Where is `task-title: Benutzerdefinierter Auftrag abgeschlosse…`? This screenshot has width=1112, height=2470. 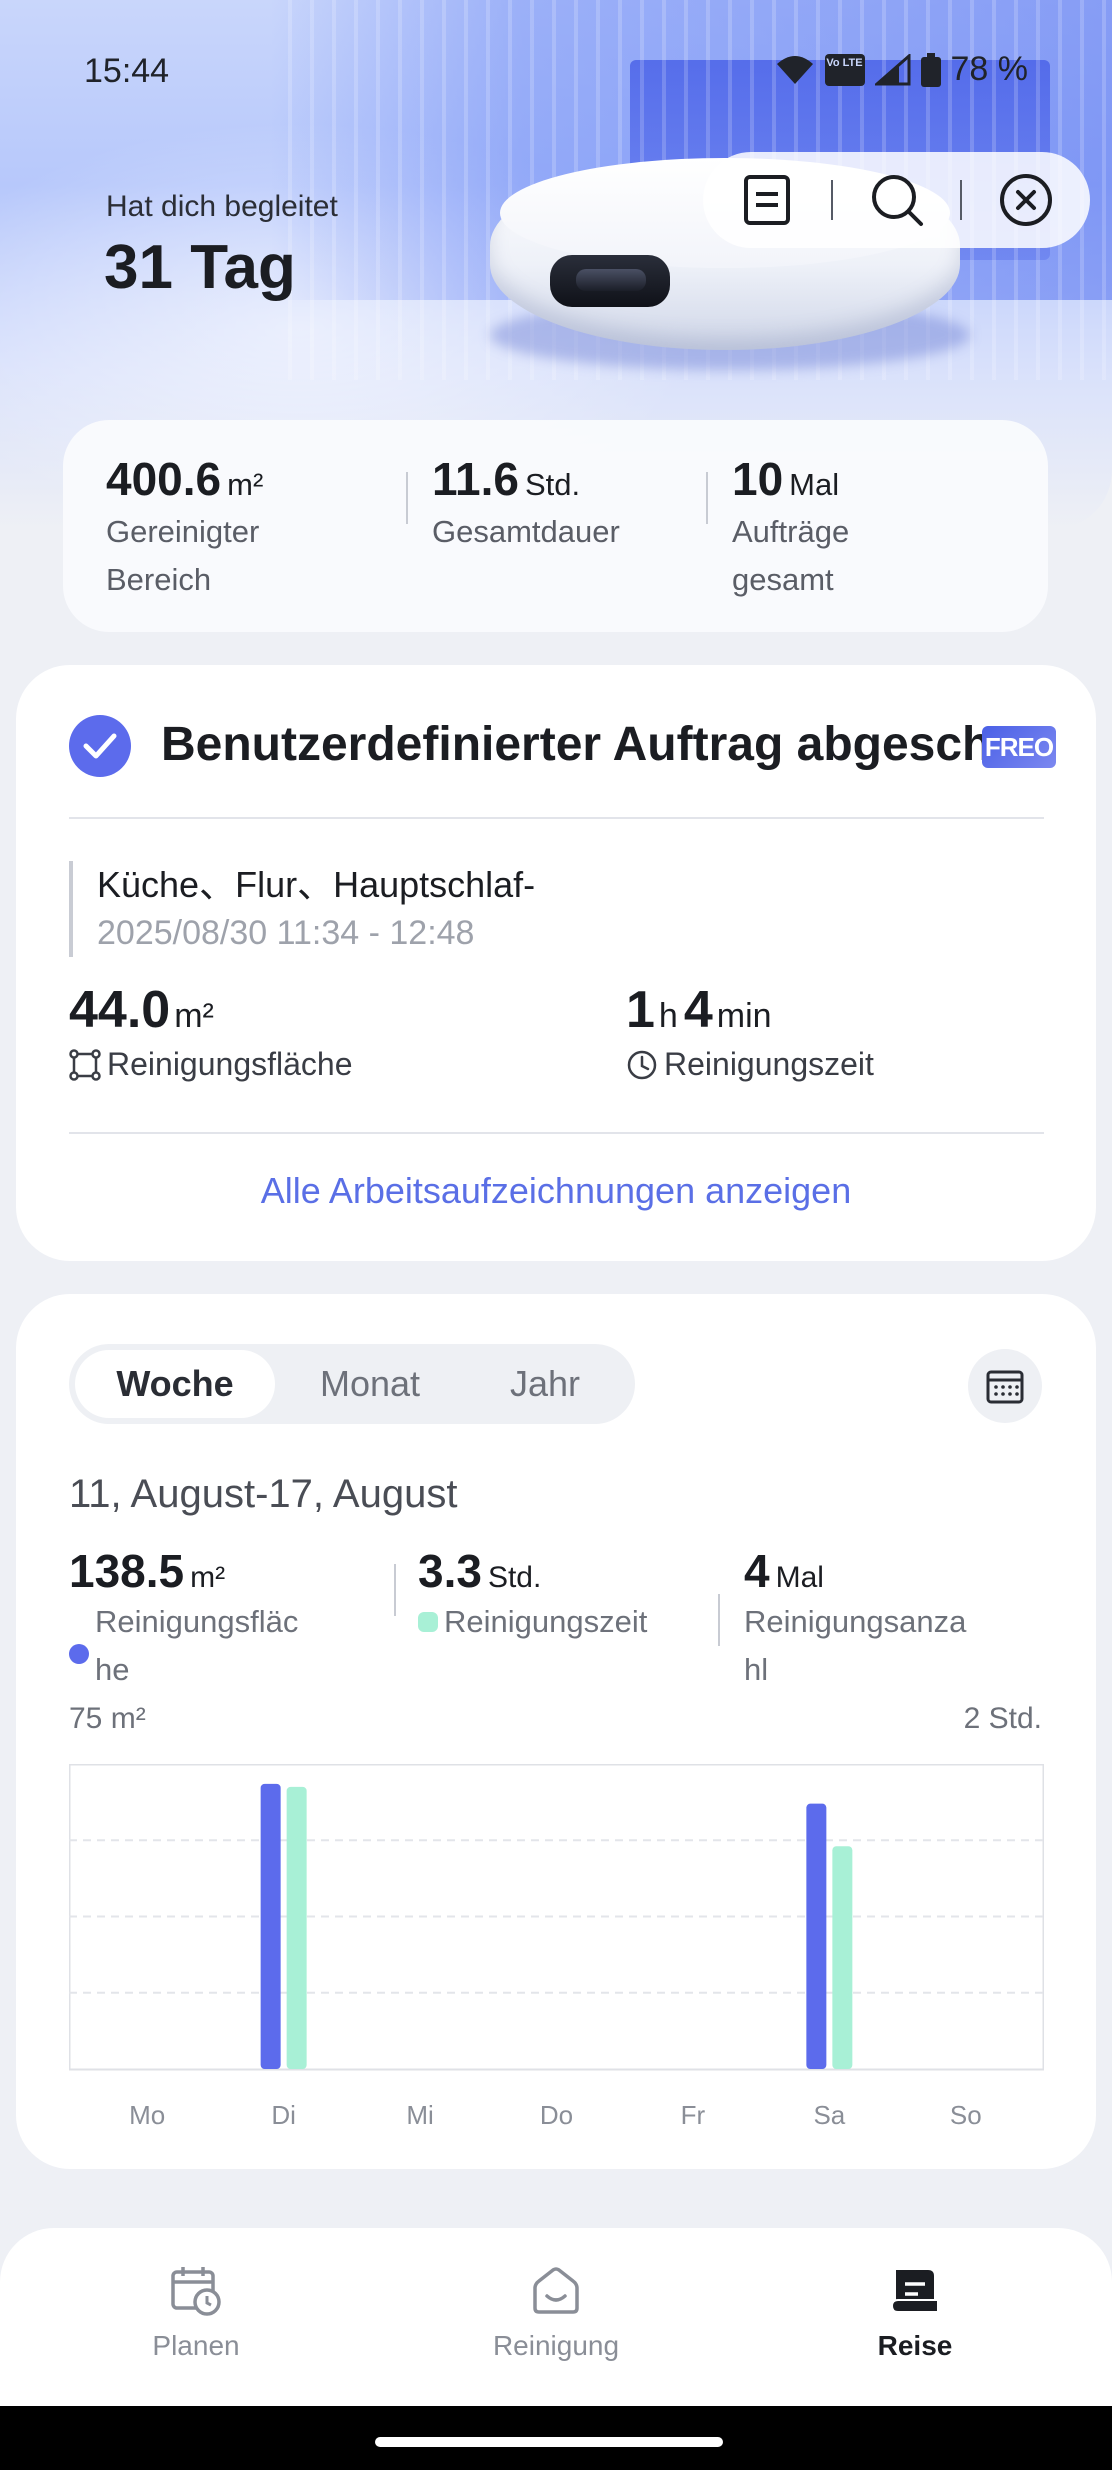 task-title: Benutzerdefinierter Auftrag abgeschlosse… is located at coordinates (573, 744).